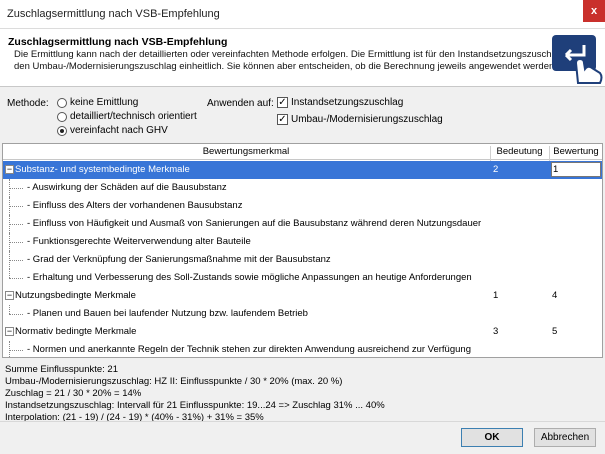 The height and width of the screenshot is (454, 605). I want to click on row-bedeutung: 1, so click(495, 295).